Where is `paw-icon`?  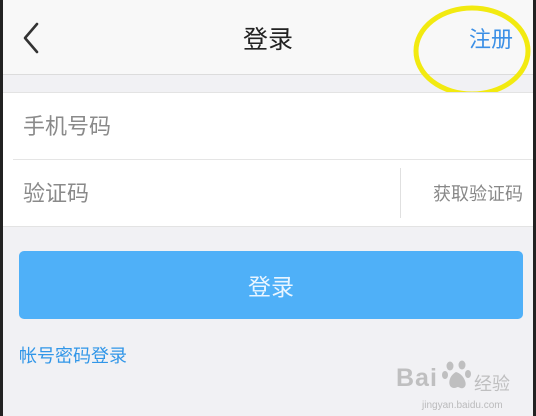
paw-icon is located at coordinates (456, 374).